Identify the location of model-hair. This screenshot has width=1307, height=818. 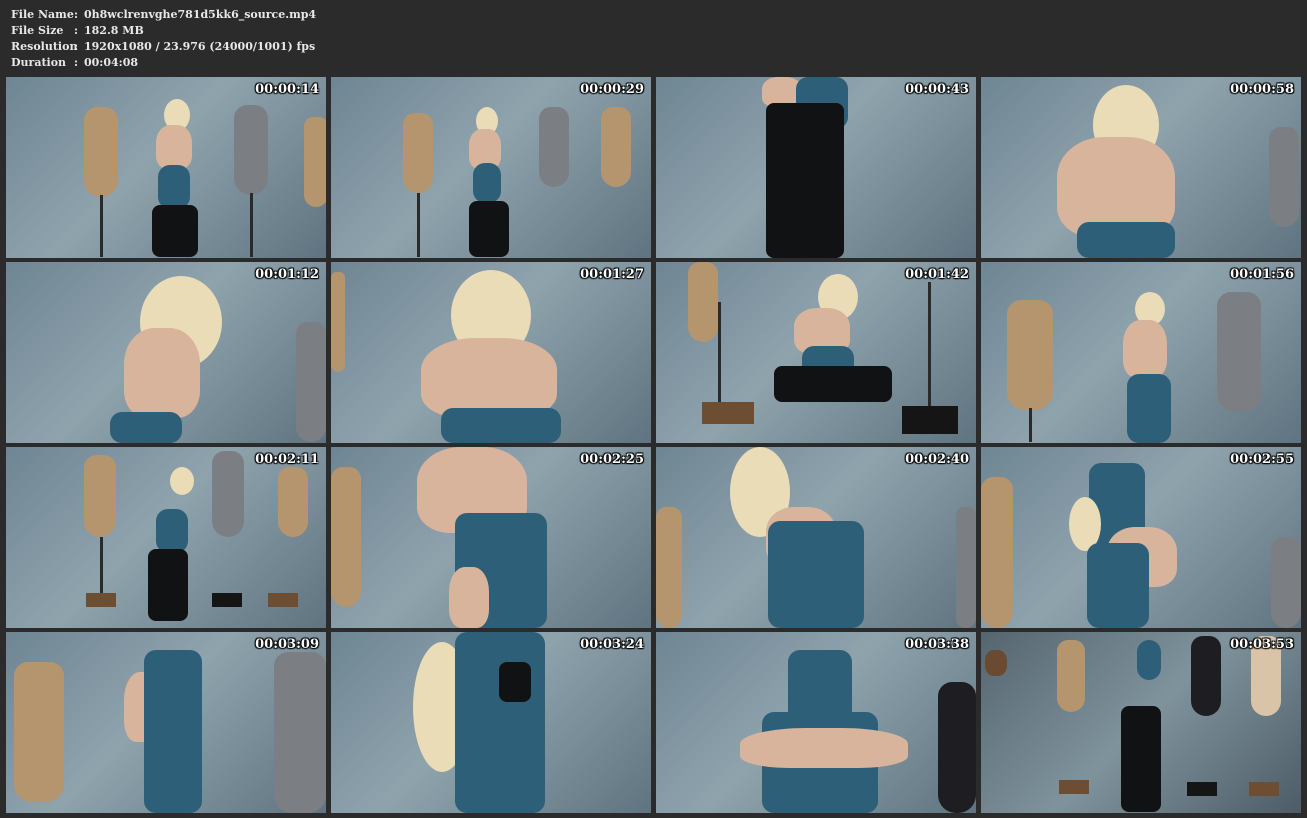
(182, 481).